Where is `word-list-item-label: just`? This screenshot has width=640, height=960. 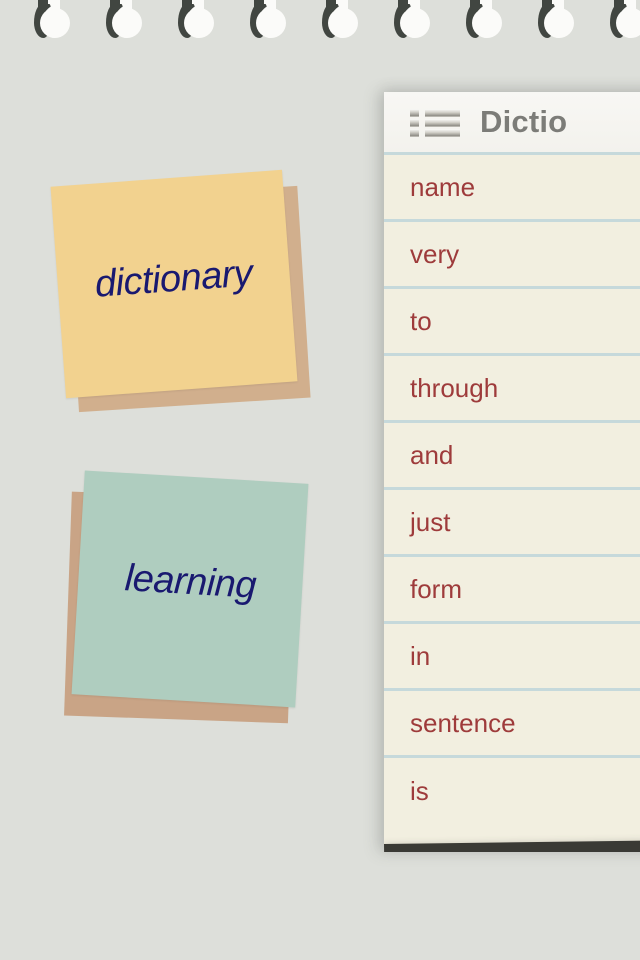 word-list-item-label: just is located at coordinates (430, 521).